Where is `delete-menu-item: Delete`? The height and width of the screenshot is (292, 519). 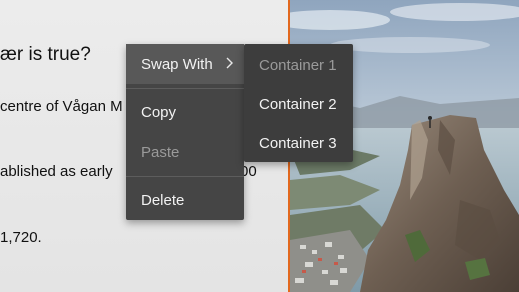
delete-menu-item: Delete is located at coordinates (185, 200).